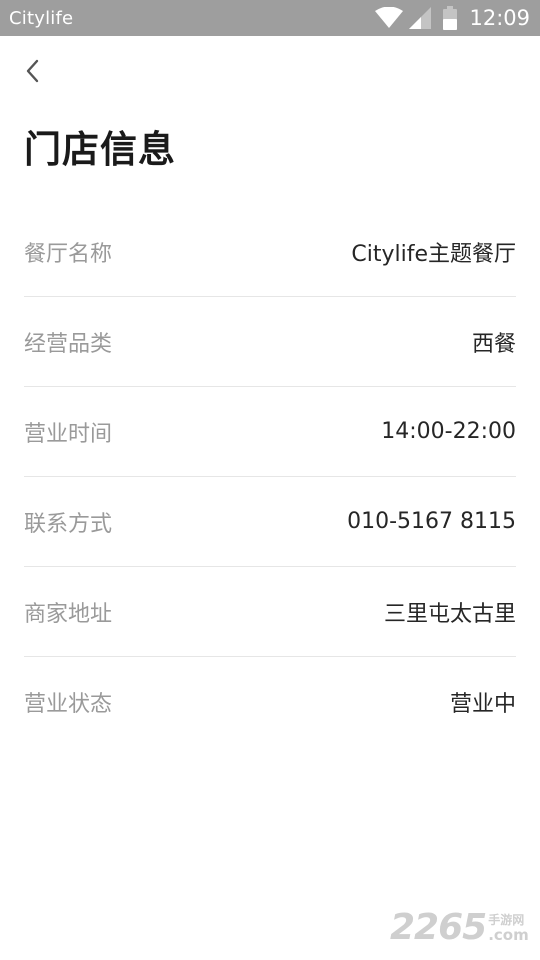 The width and height of the screenshot is (540, 960). Describe the element at coordinates (482, 704) in the screenshot. I see `info-value: 营业中` at that location.